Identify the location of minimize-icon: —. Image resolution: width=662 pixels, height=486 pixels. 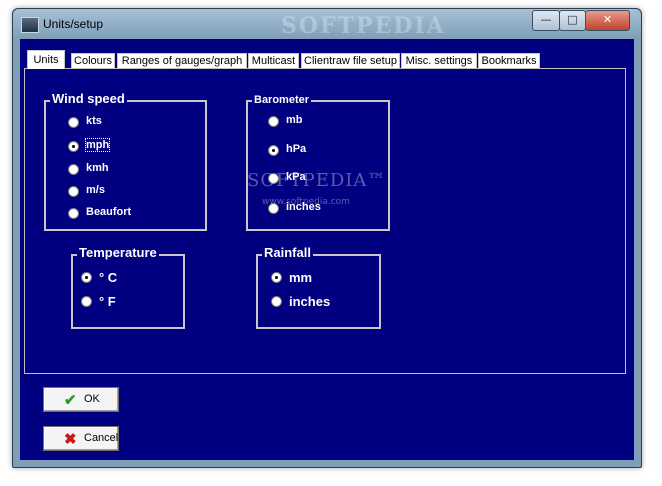
(546, 19).